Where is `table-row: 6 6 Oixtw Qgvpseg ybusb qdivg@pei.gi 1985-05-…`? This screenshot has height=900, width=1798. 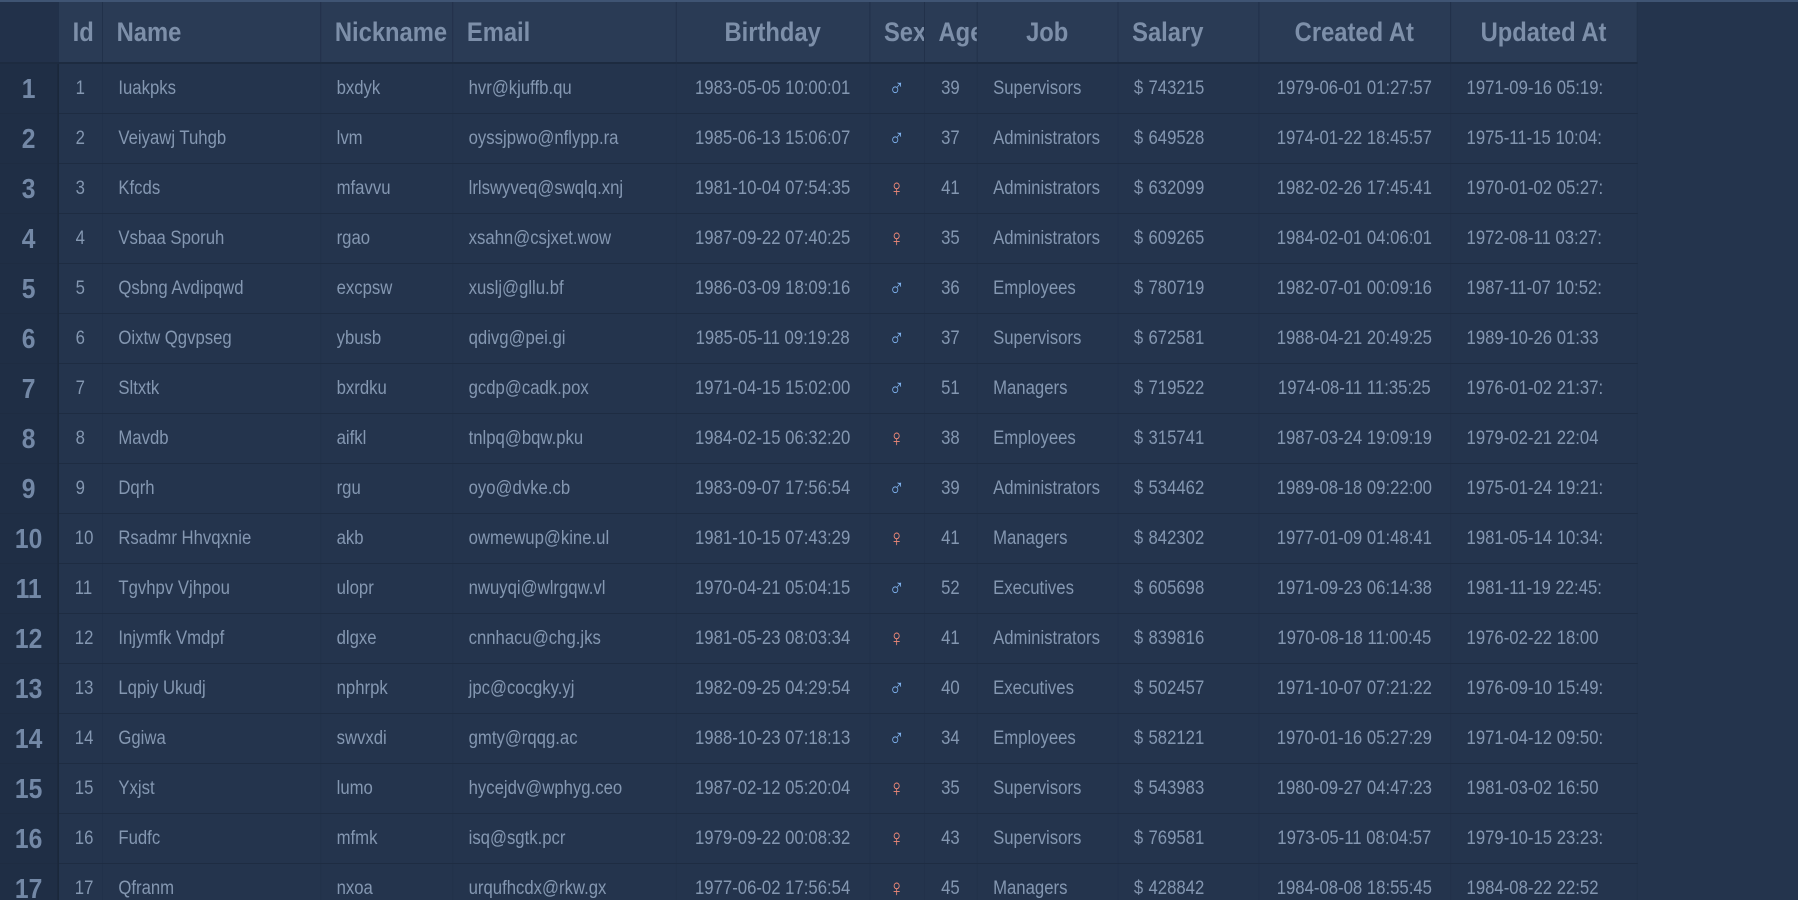 table-row: 6 6 Oixtw Qgvpseg ybusb qdivg@pei.gi 1985-05-… is located at coordinates (819, 338).